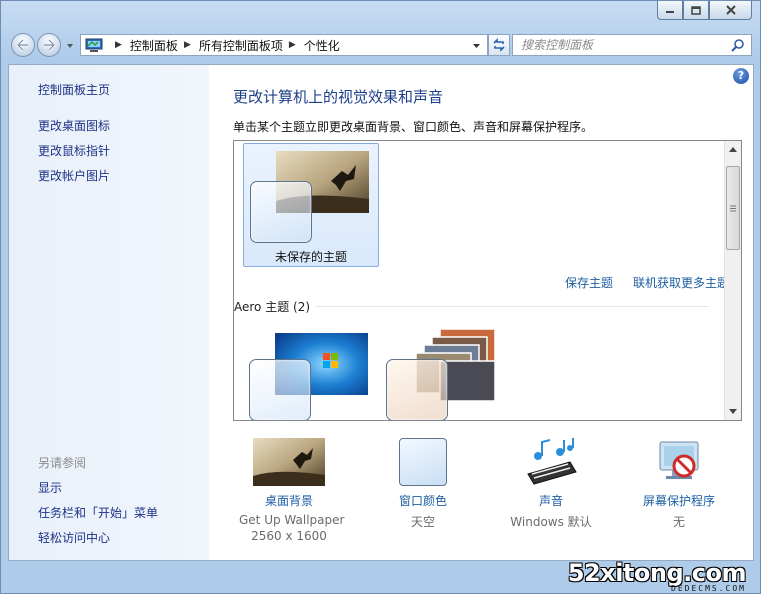 The height and width of the screenshot is (594, 761). I want to click on close-button, so click(730, 10).